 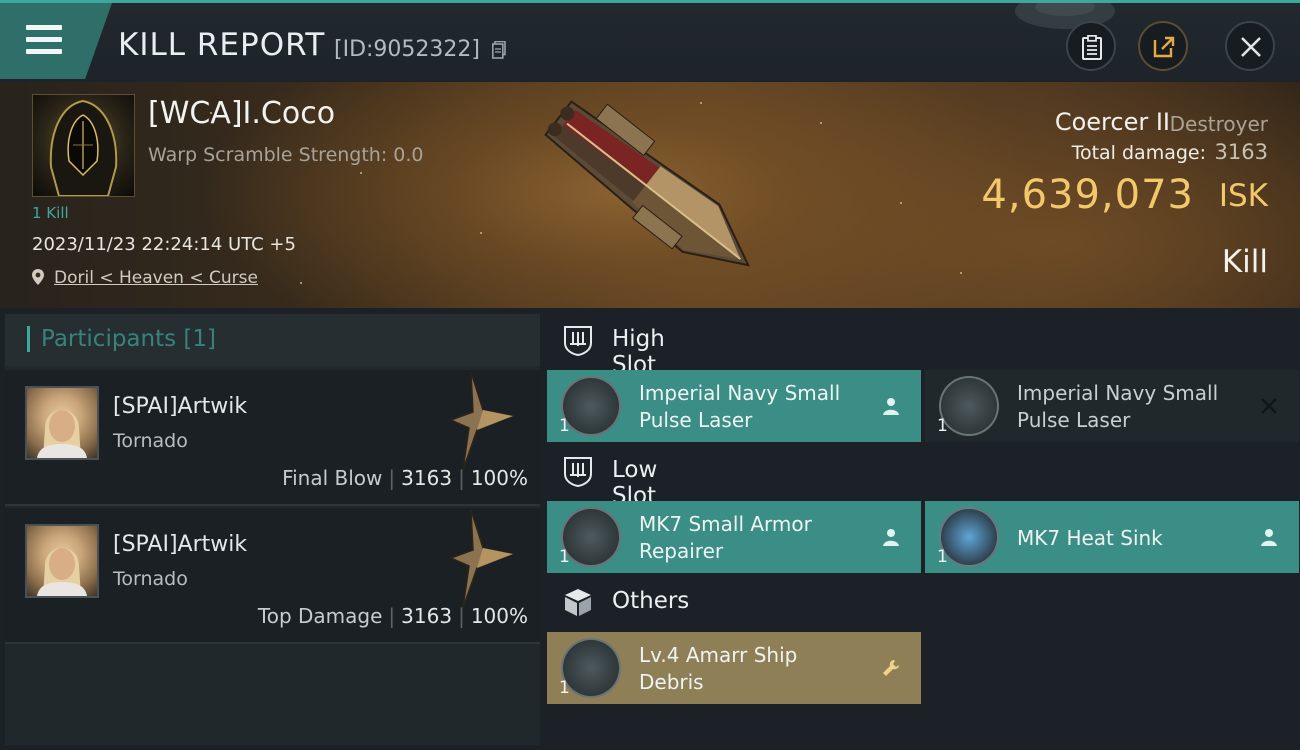 I want to click on warp-scramble-strength: Warp Scramble Strength: 0.0, so click(x=286, y=155).